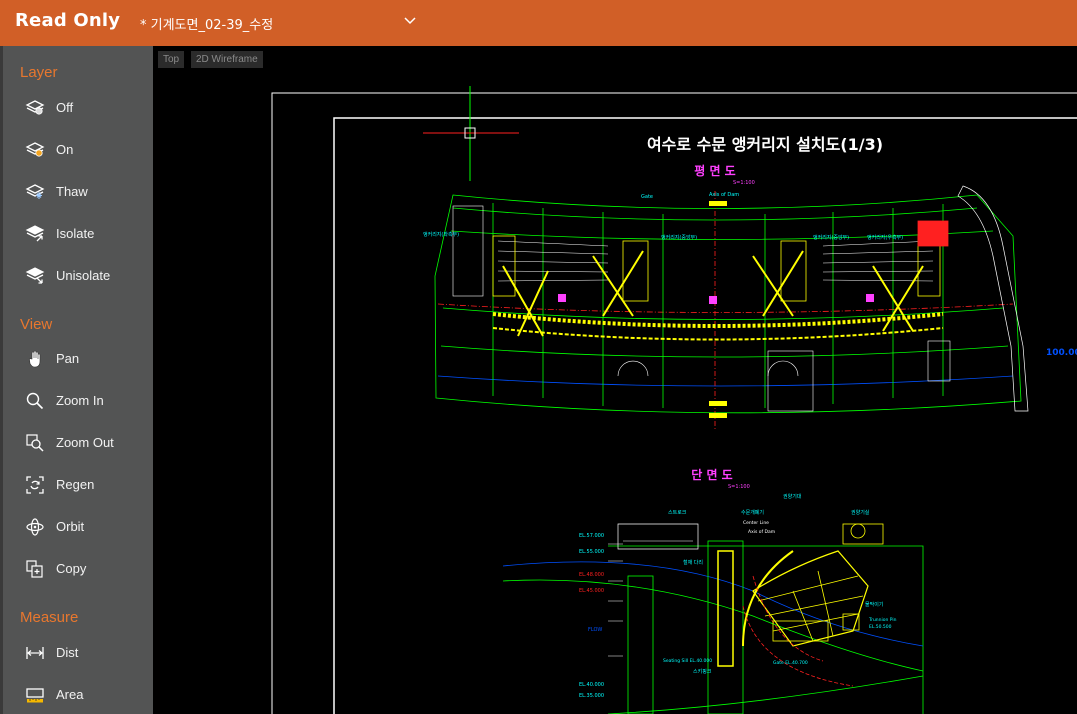 Image resolution: width=1077 pixels, height=714 pixels. I want to click on tool-copy: Copy, so click(78, 569).